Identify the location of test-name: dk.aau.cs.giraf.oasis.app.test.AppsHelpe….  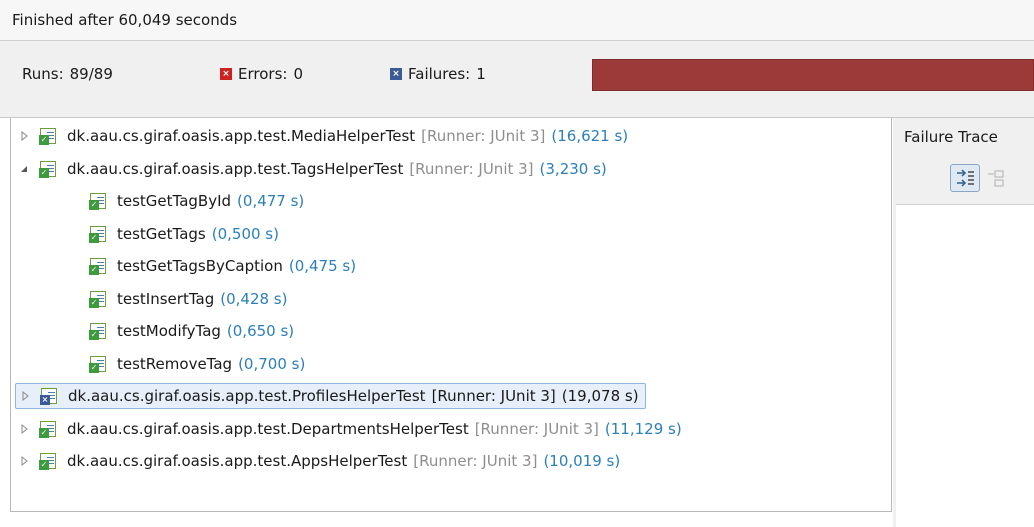
(237, 461).